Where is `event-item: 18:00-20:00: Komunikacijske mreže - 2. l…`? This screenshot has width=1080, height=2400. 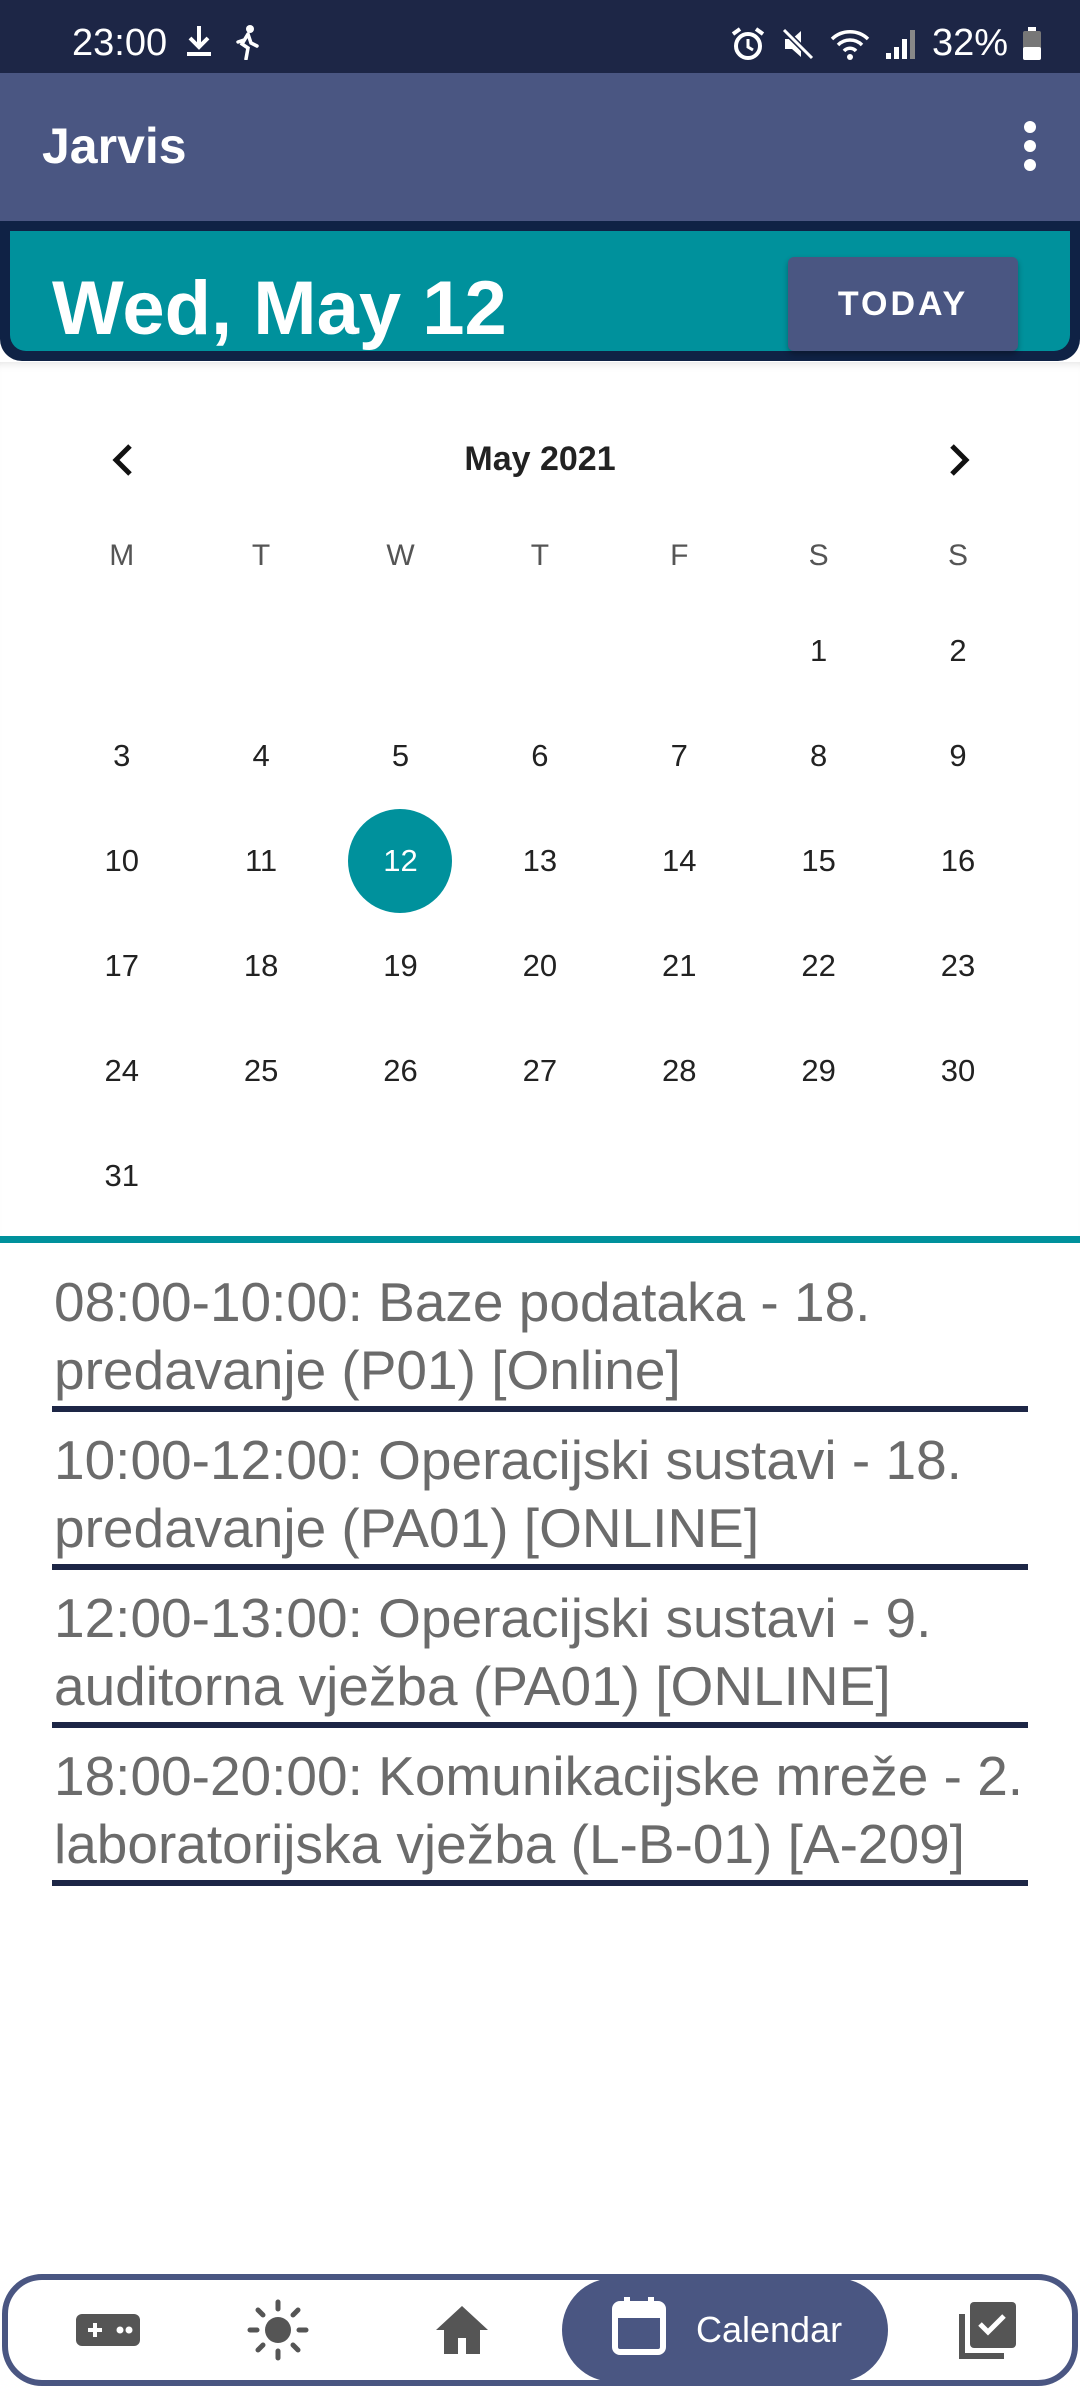 event-item: 18:00-20:00: Komunikacijske mreže - 2. l… is located at coordinates (540, 1814).